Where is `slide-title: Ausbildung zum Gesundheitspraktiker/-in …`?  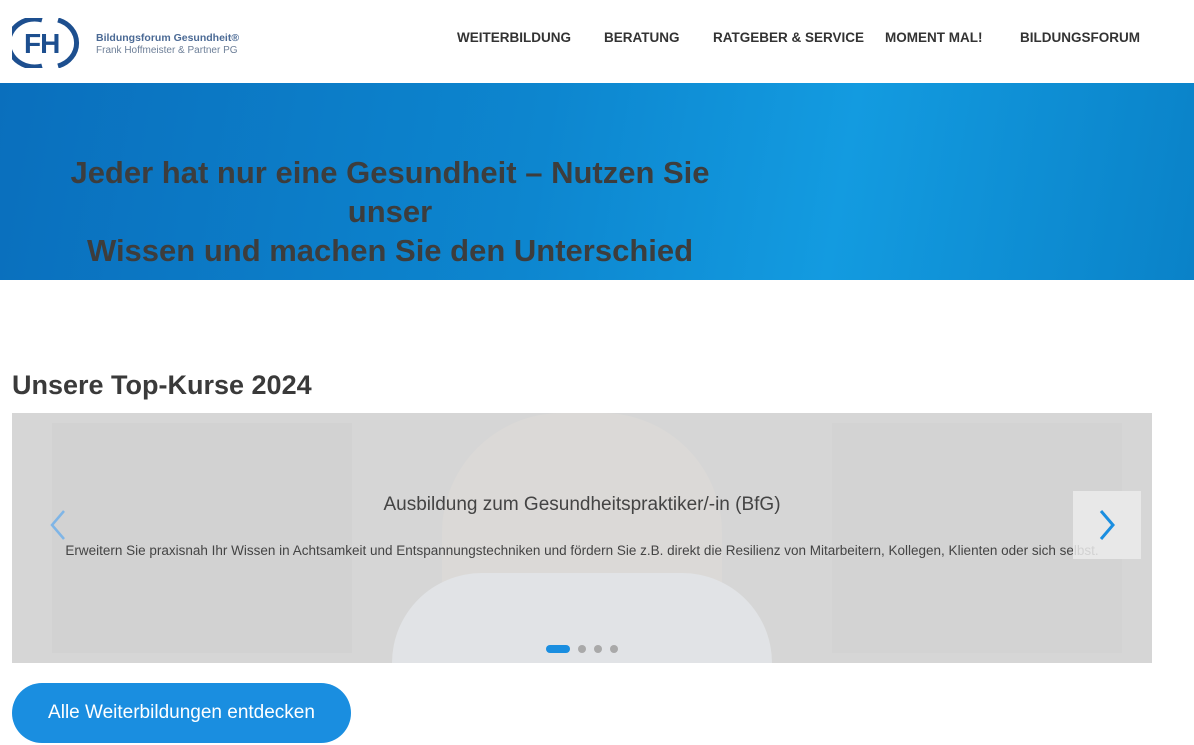
slide-title: Ausbildung zum Gesundheitspraktiker/-in … is located at coordinates (582, 505).